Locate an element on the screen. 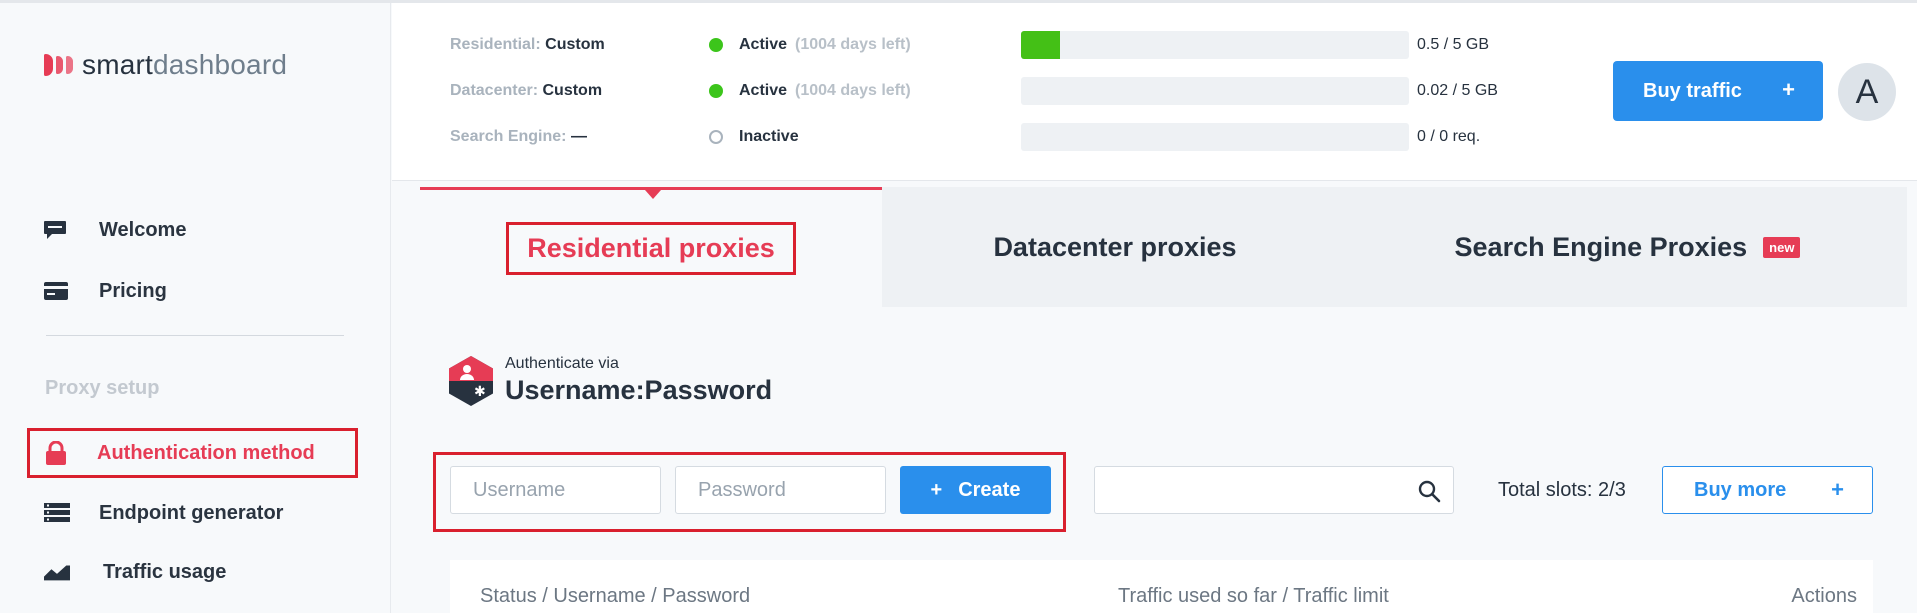 The image size is (1917, 613). sidebar-item-traffic-usage: Traffic usage is located at coordinates (135, 572).